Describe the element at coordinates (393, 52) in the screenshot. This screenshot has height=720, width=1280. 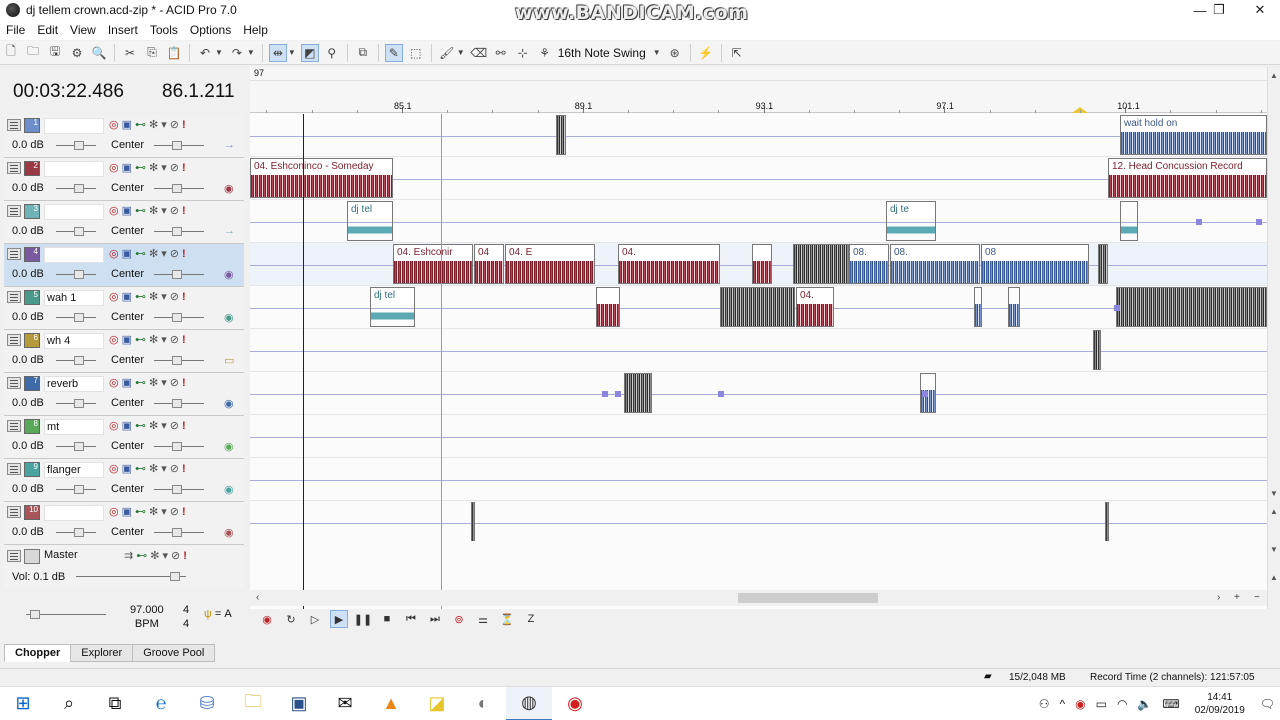
I see `draw-tool-icon: ✎` at that location.